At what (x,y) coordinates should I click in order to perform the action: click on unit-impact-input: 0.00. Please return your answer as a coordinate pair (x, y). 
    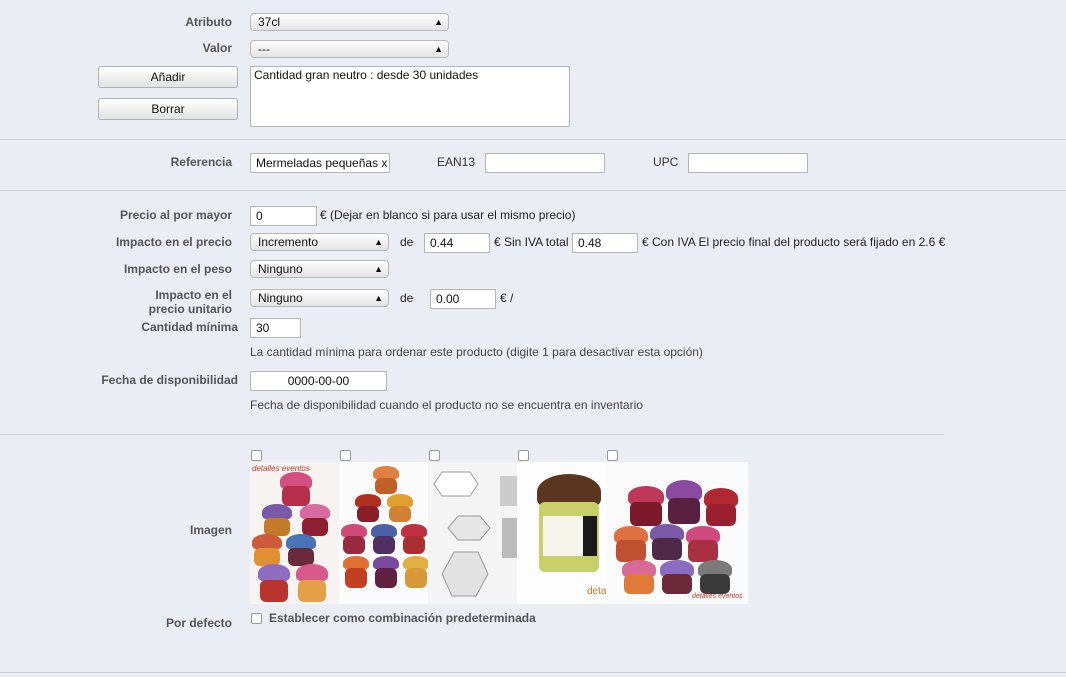
    Looking at the image, I should click on (463, 299).